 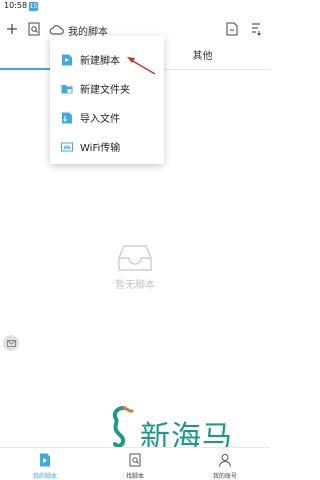 What do you see at coordinates (225, 460) in the screenshot?
I see `account-icon` at bounding box center [225, 460].